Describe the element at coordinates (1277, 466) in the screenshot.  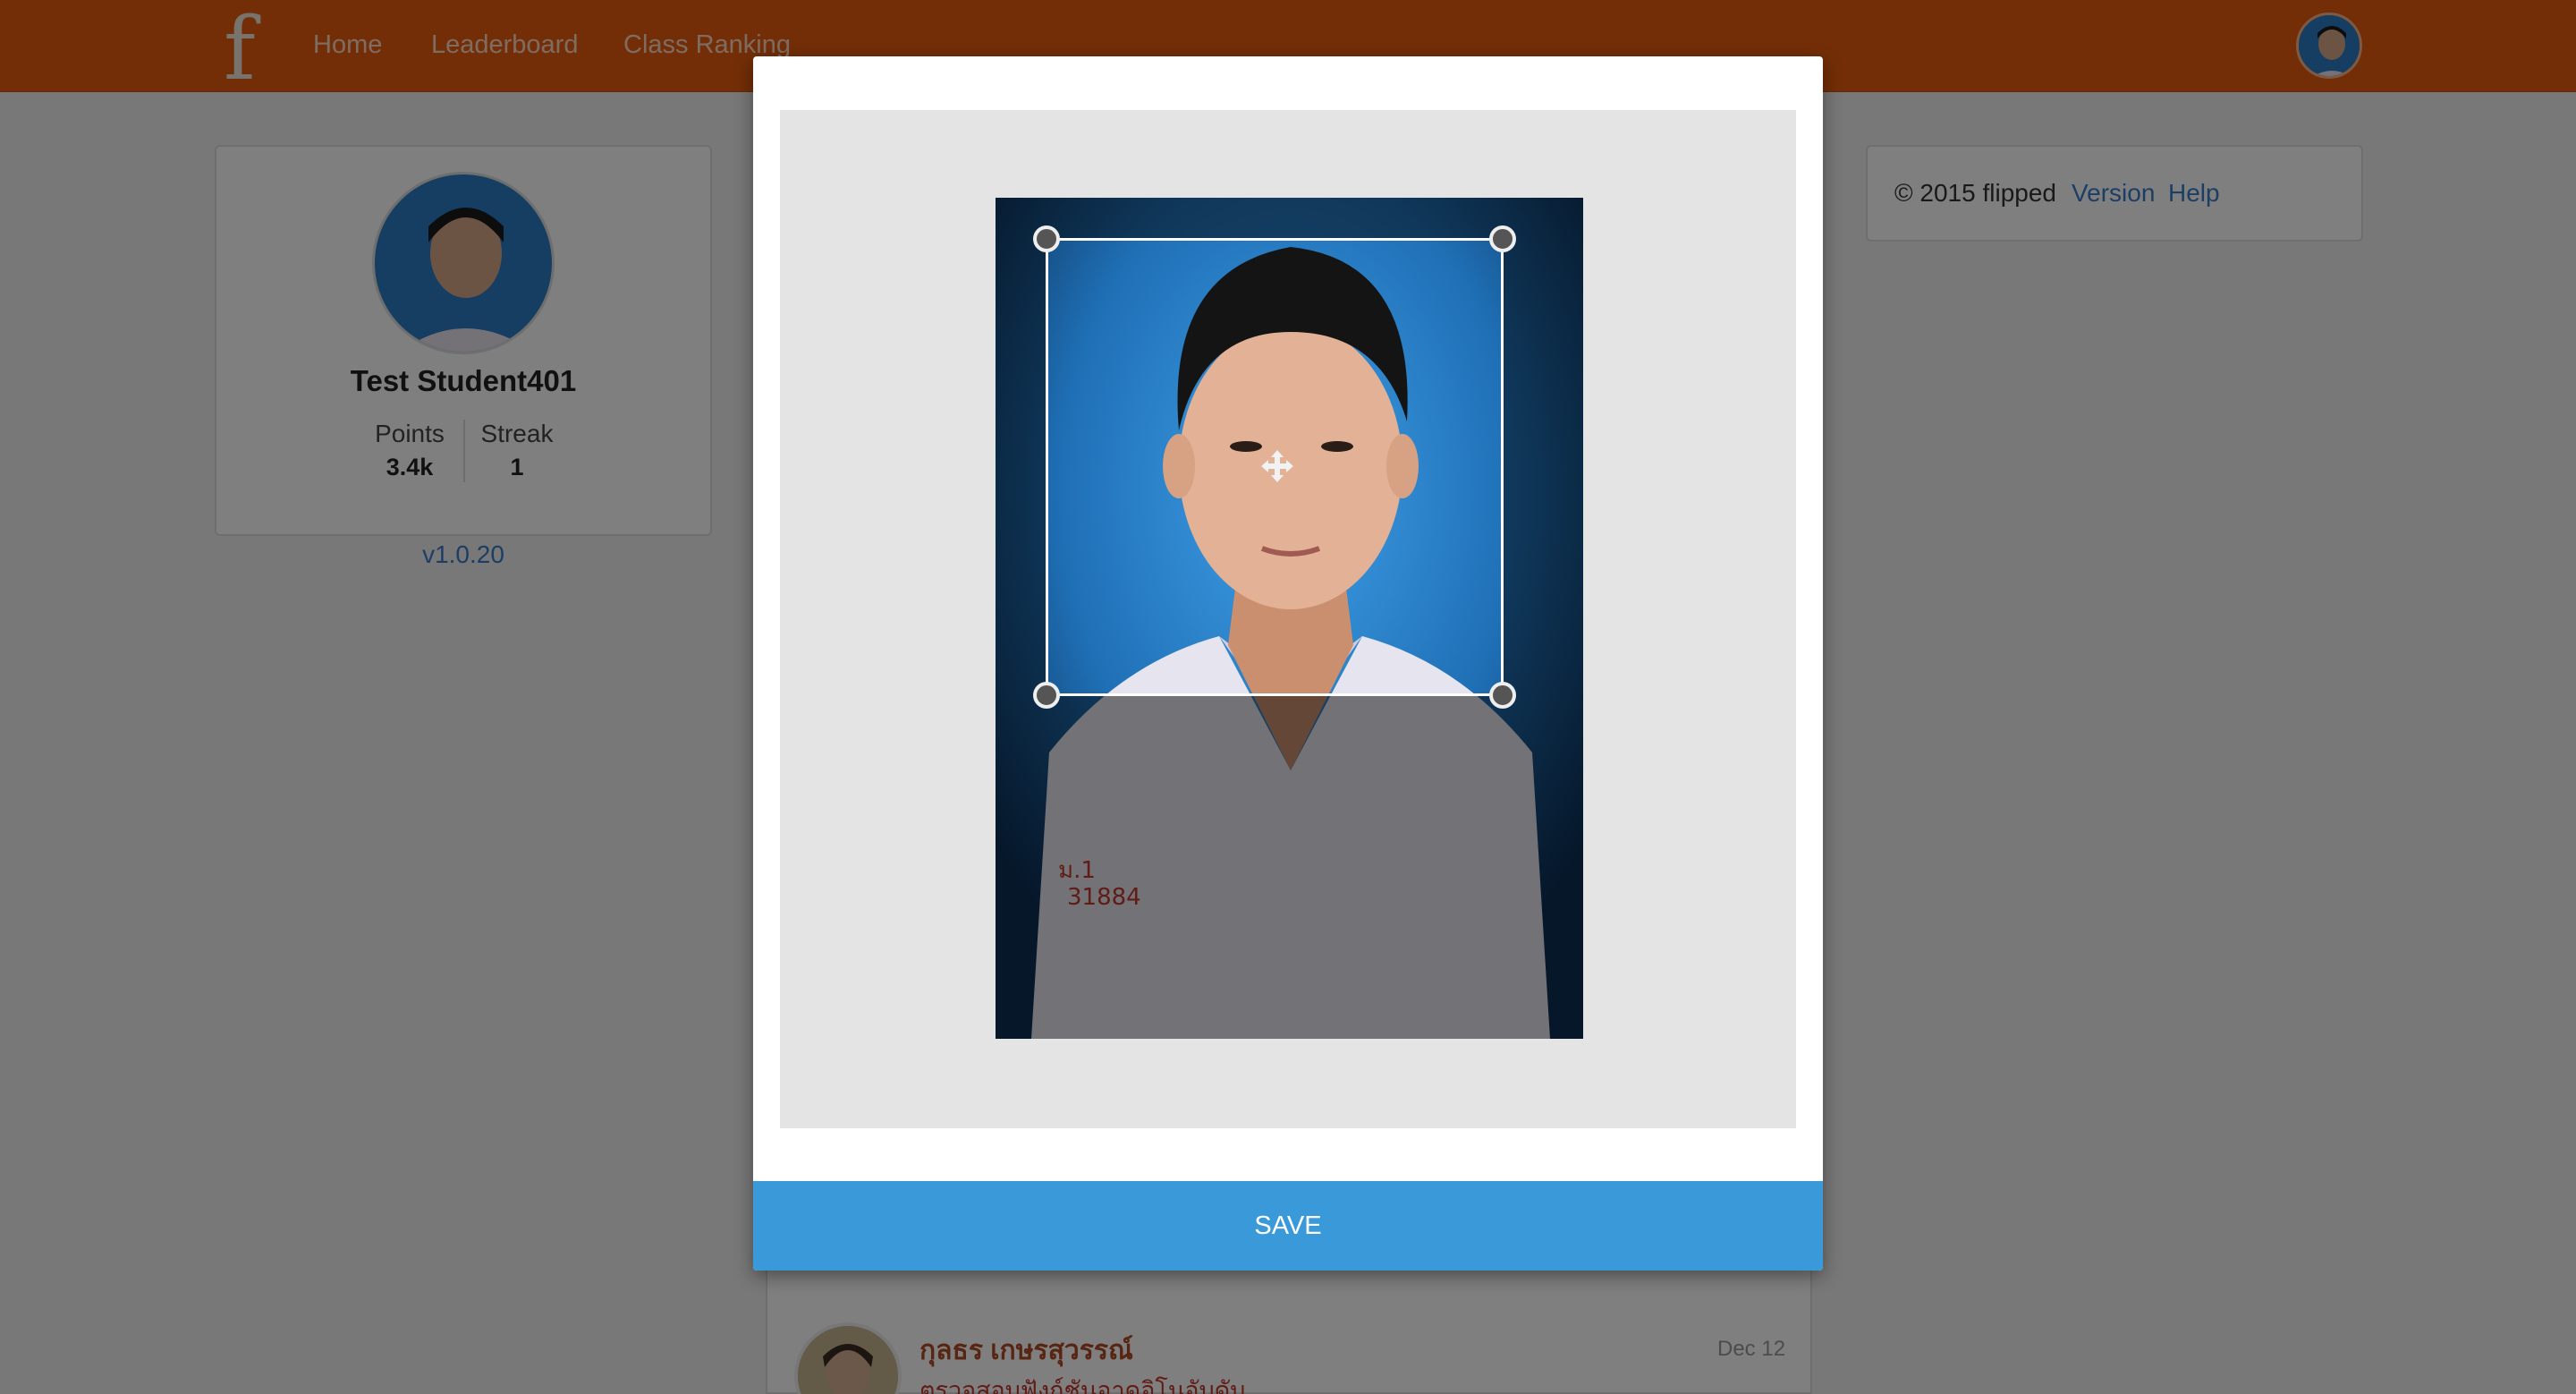
I see `move-icon` at that location.